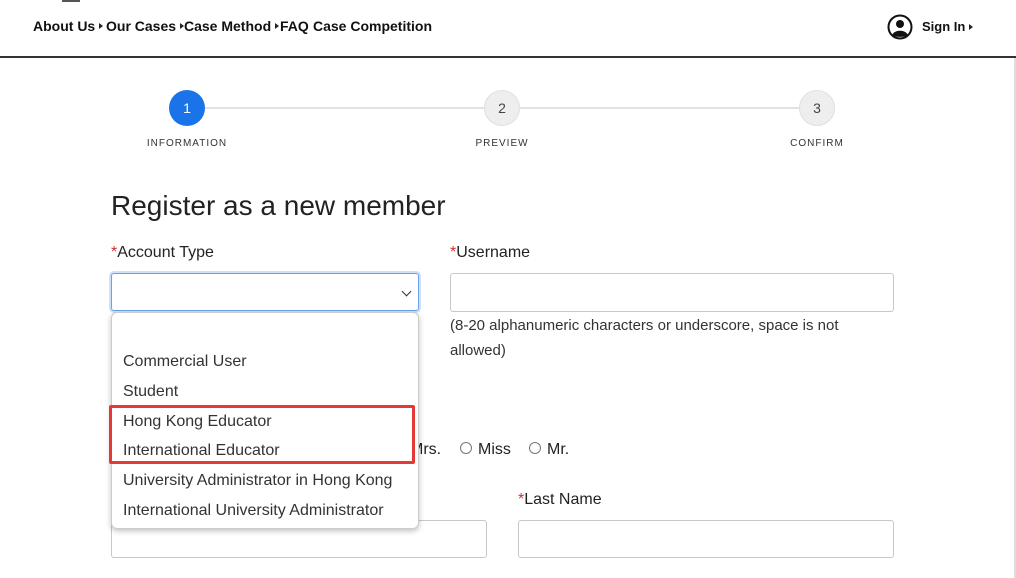 The height and width of the screenshot is (578, 1016). Describe the element at coordinates (558, 449) in the screenshot. I see `title-radio-mr-label: Mr.` at that location.